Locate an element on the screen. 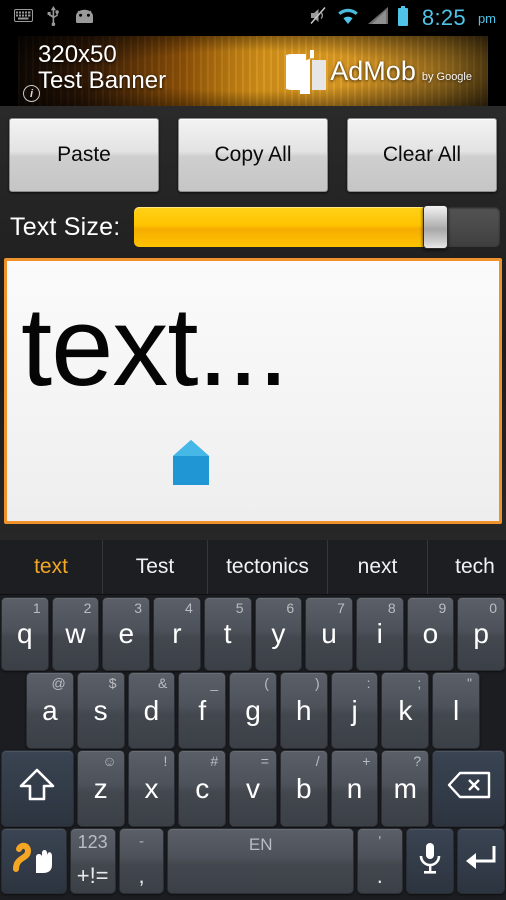 The image size is (506, 900). key-label: h is located at coordinates (303, 710).